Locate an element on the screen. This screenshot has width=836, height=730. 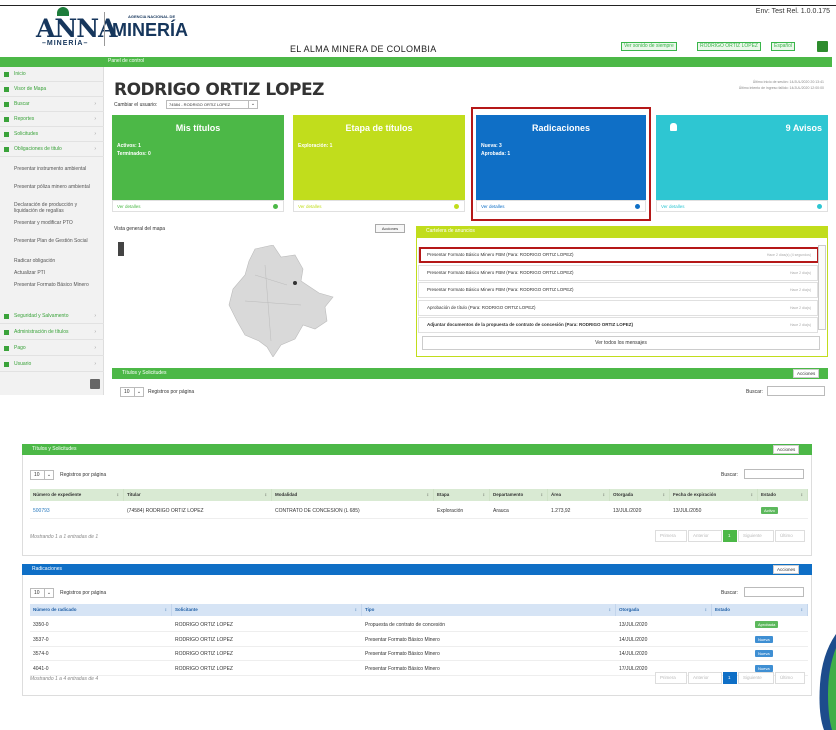
sidebar-subitem: Actualizar PTI is located at coordinates (57, 273).